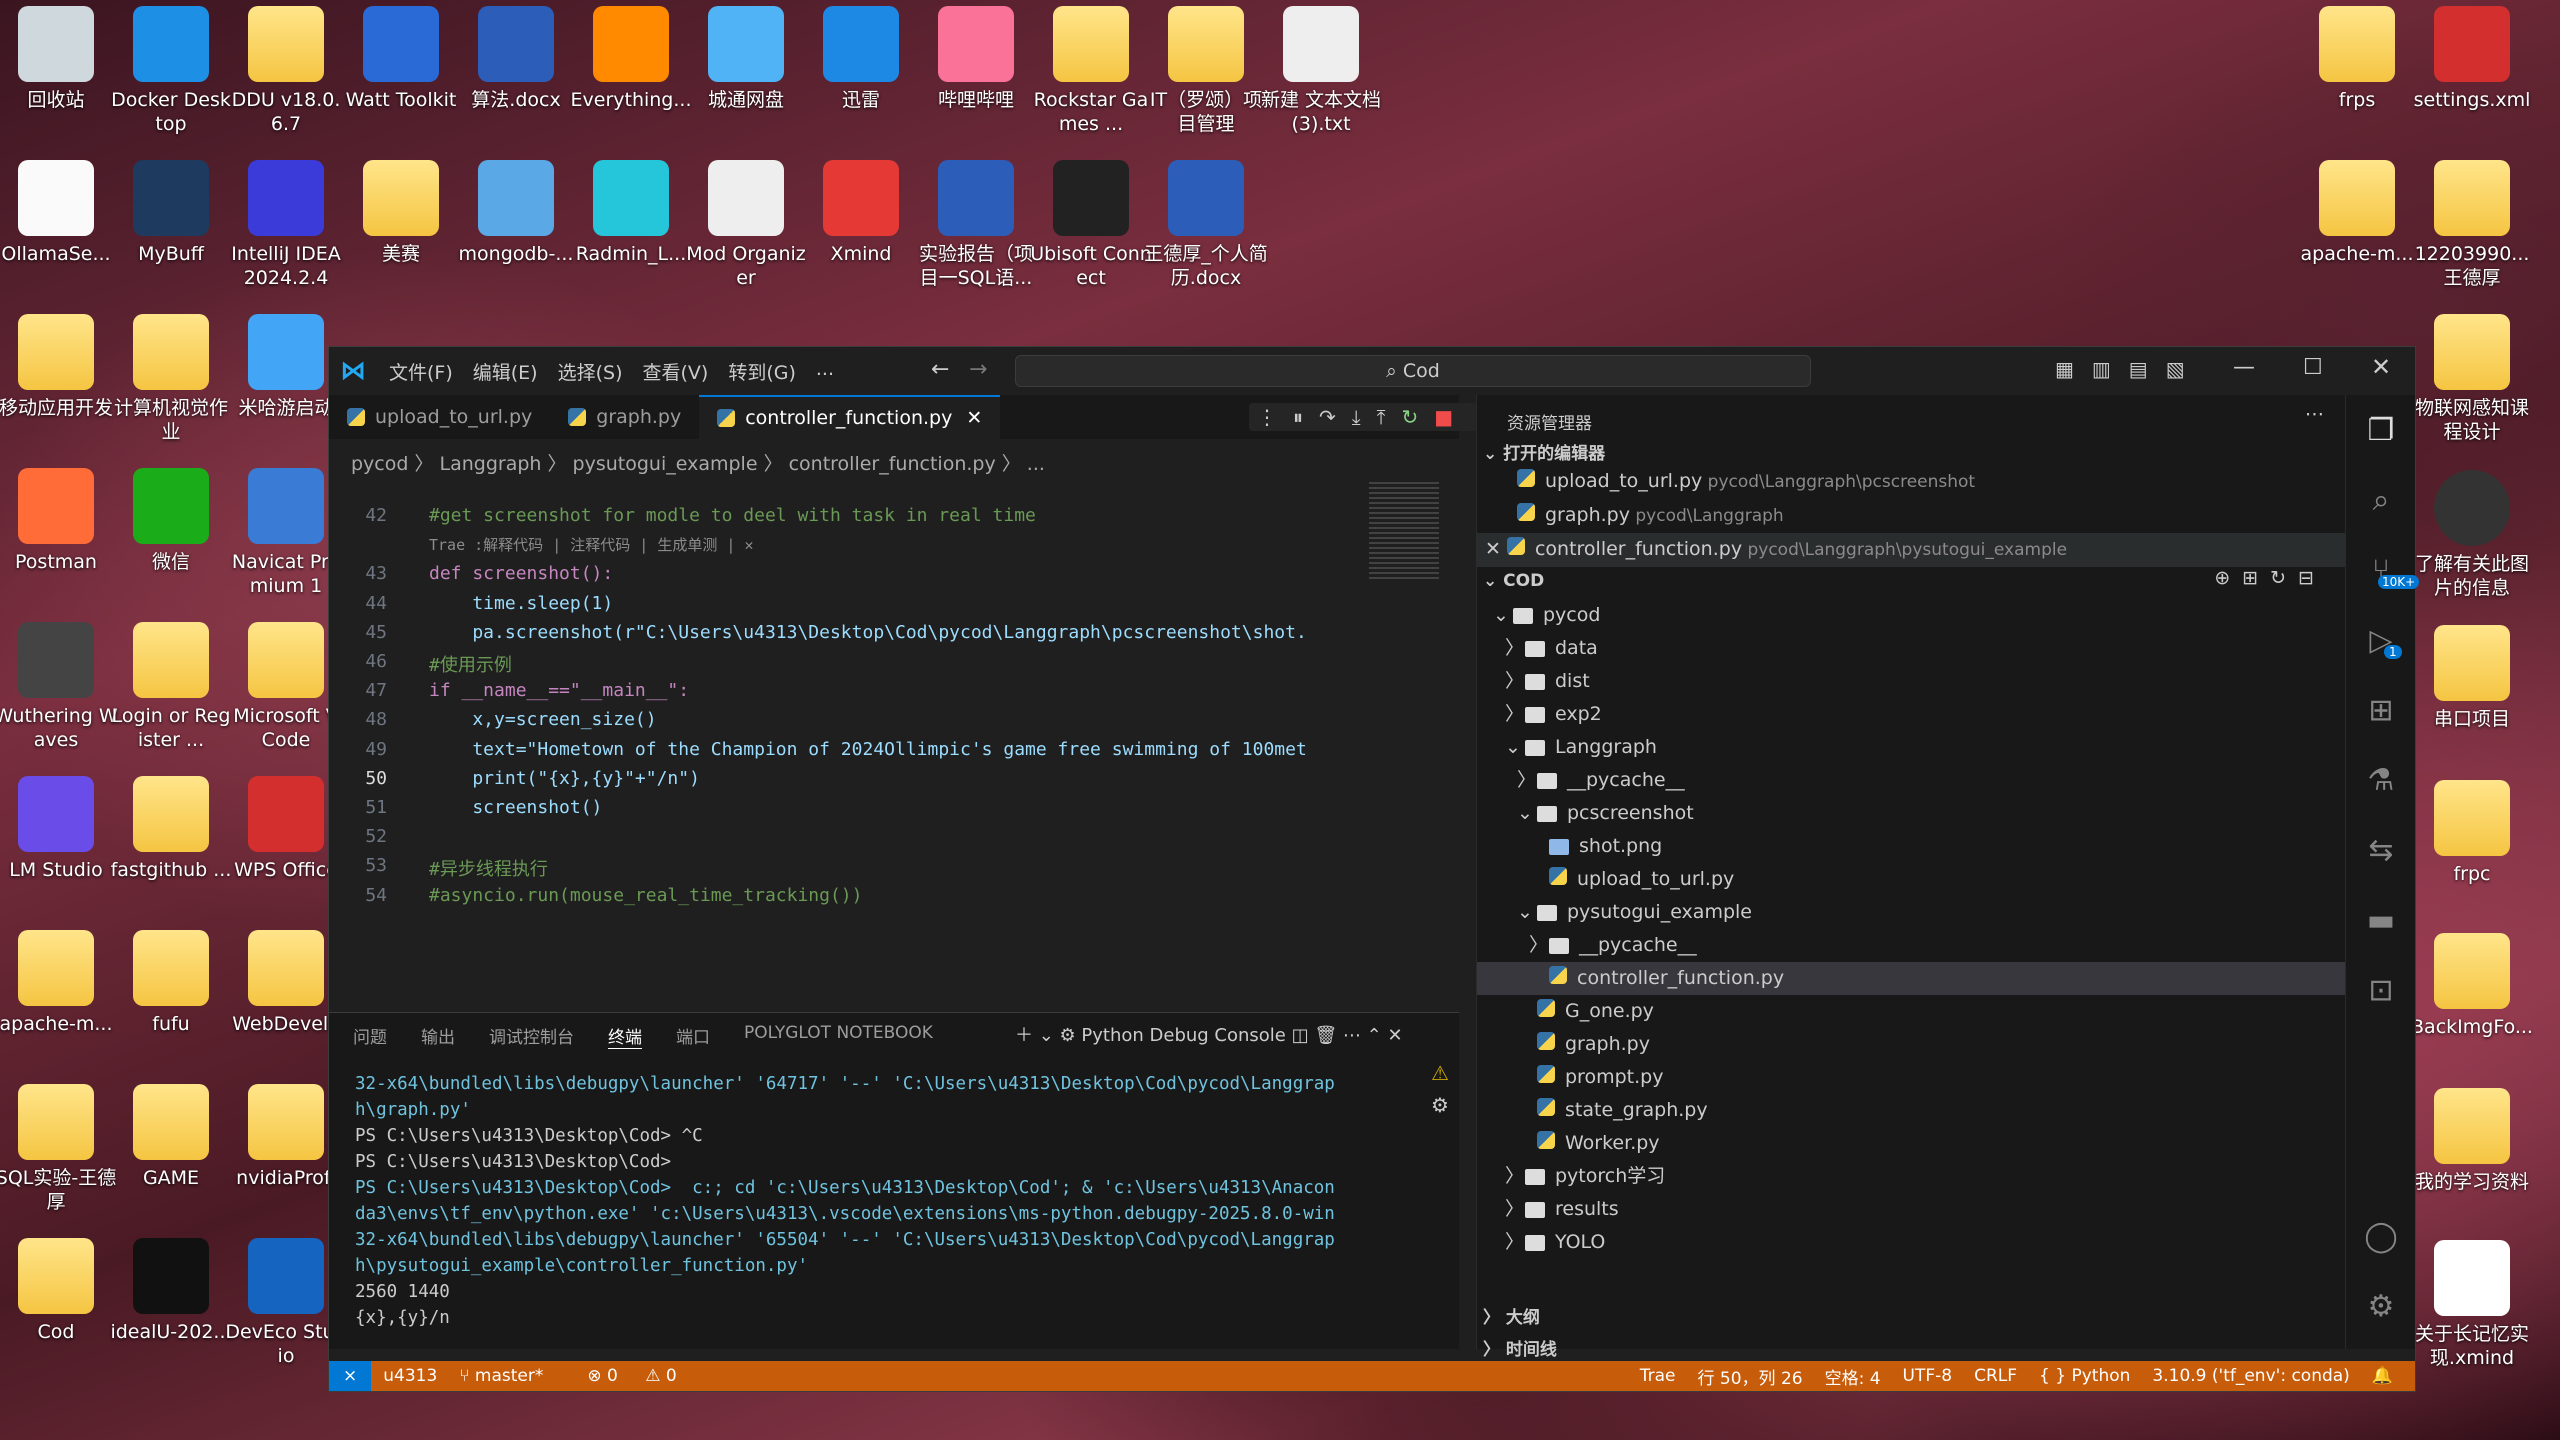  Describe the element at coordinates (2381, 500) in the screenshot. I see `search-icon: ⌕` at that location.